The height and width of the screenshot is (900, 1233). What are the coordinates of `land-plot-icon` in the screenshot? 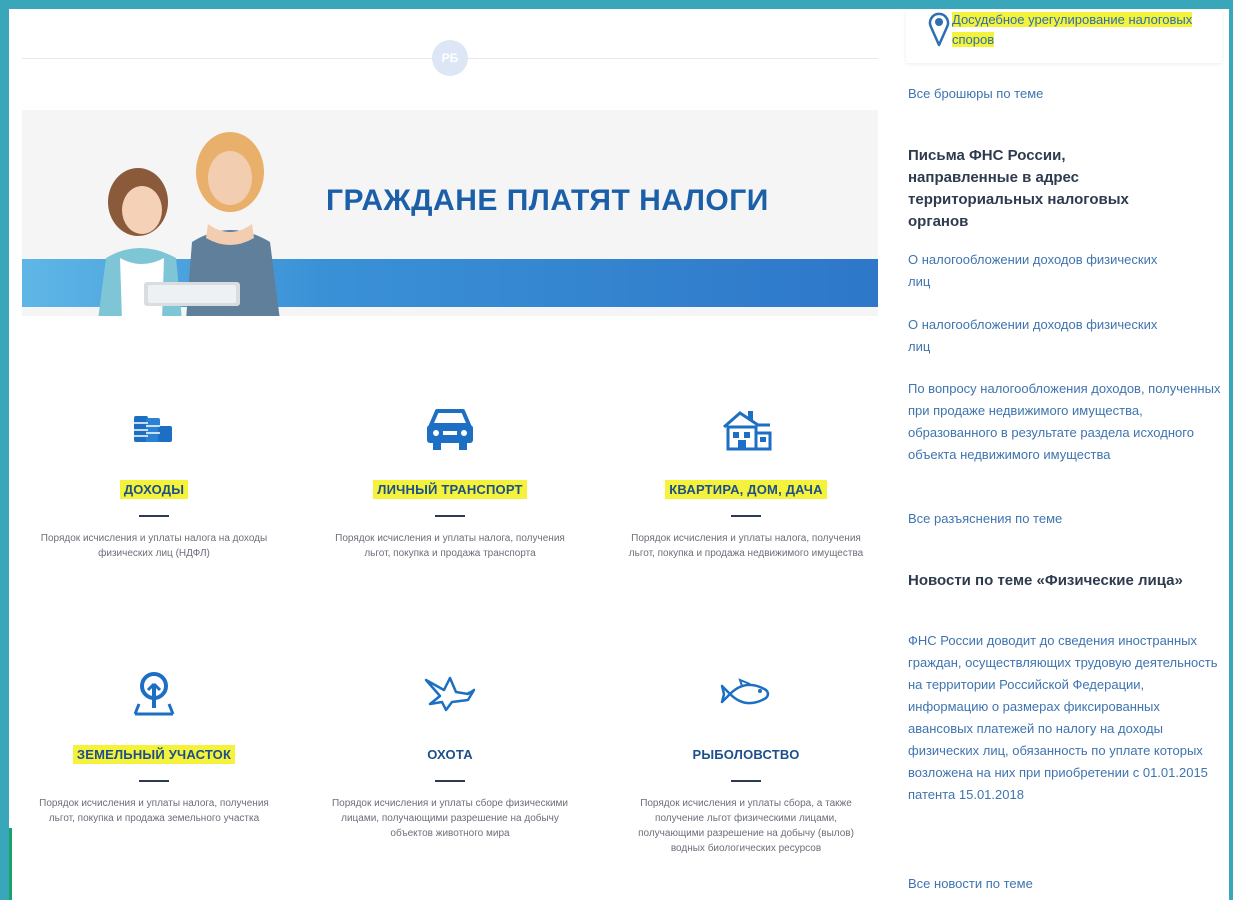 It's located at (154, 694).